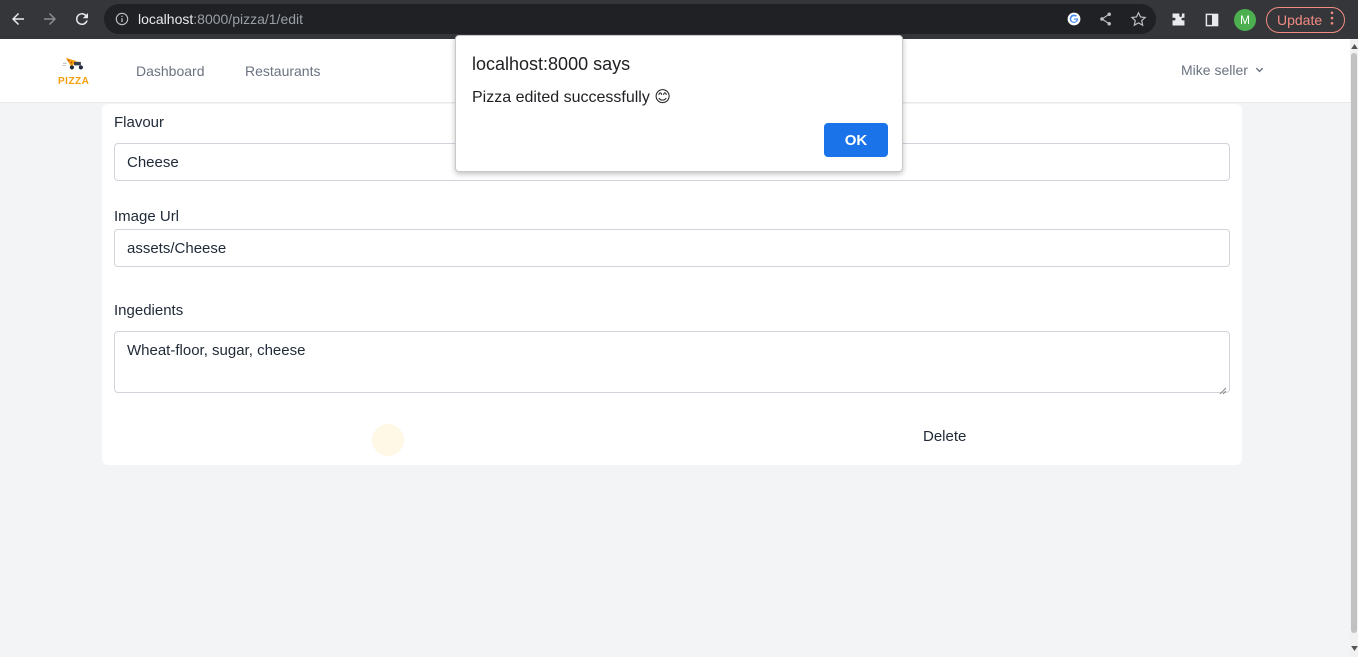 The width and height of the screenshot is (1358, 657). What do you see at coordinates (139, 122) in the screenshot?
I see `flavour-label: Flavour` at bounding box center [139, 122].